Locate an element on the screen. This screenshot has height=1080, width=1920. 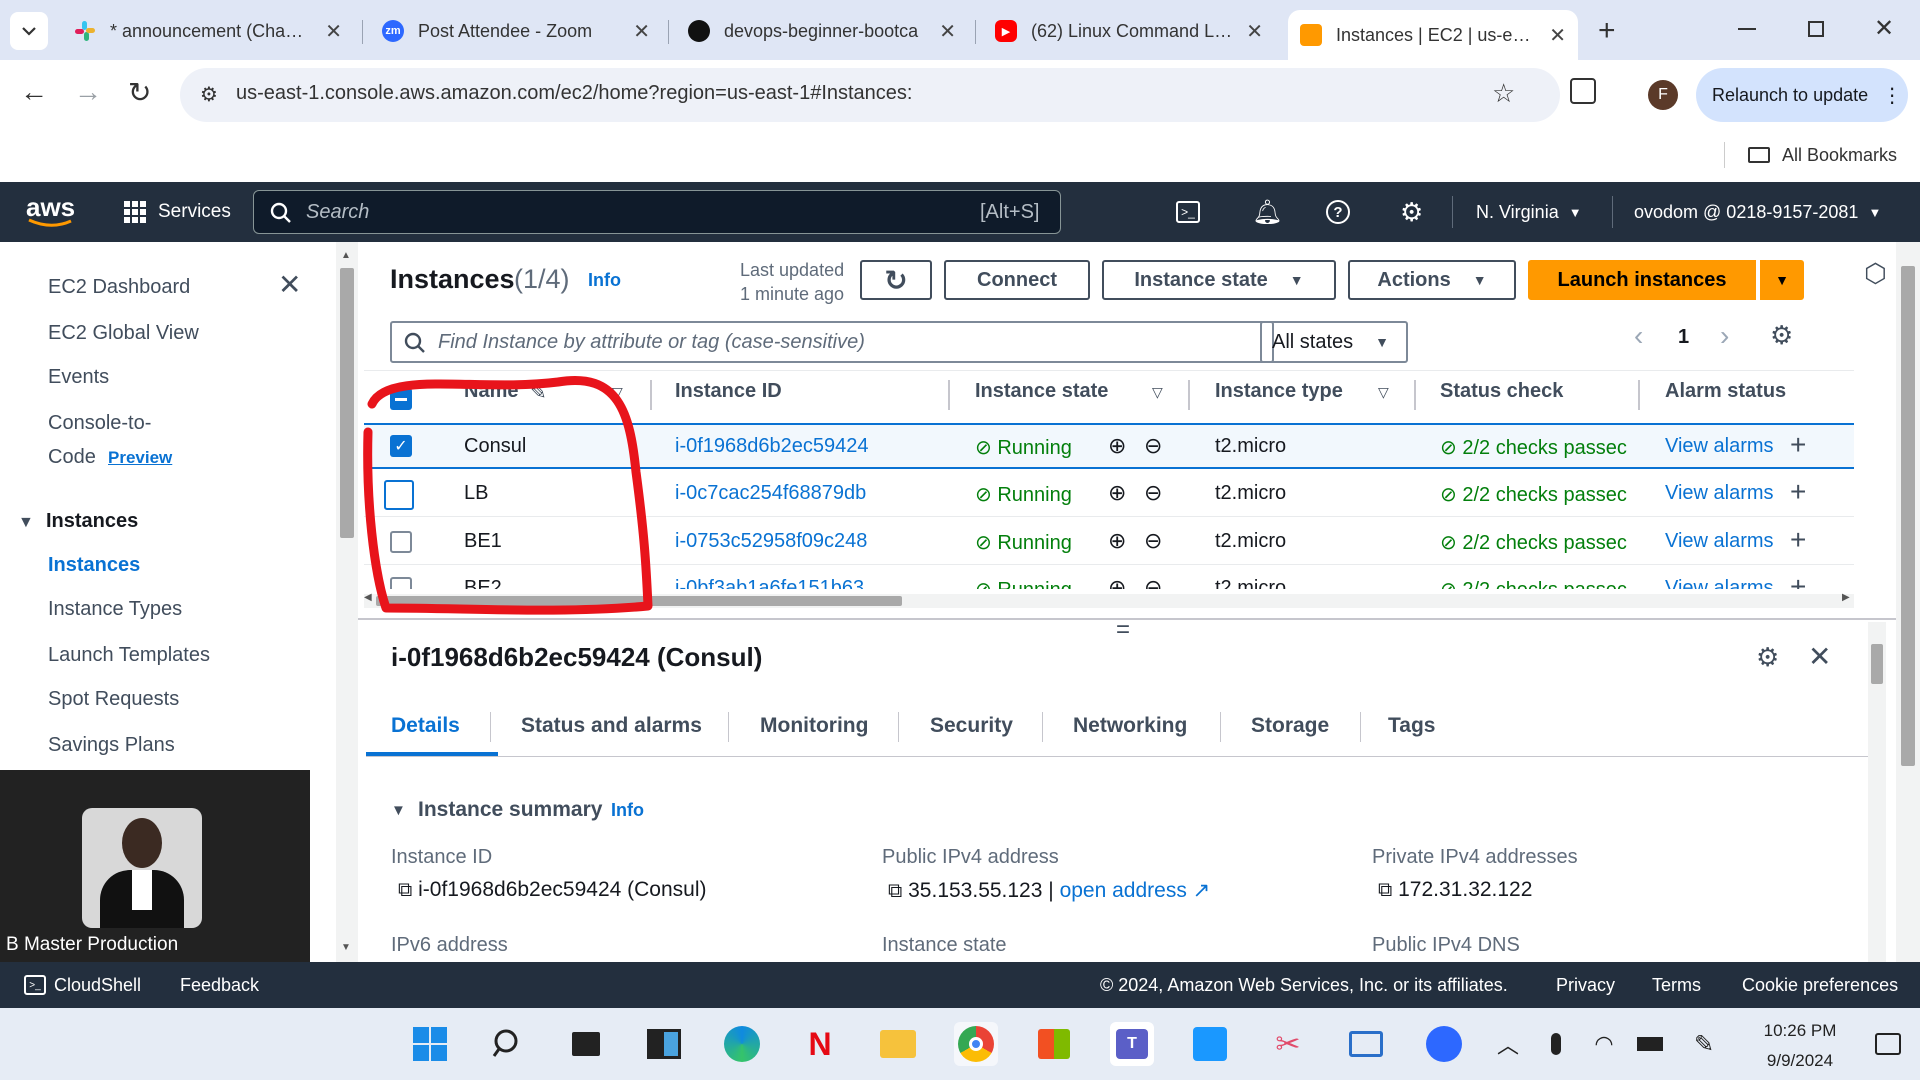
terms-link: Terms is located at coordinates (1676, 985).